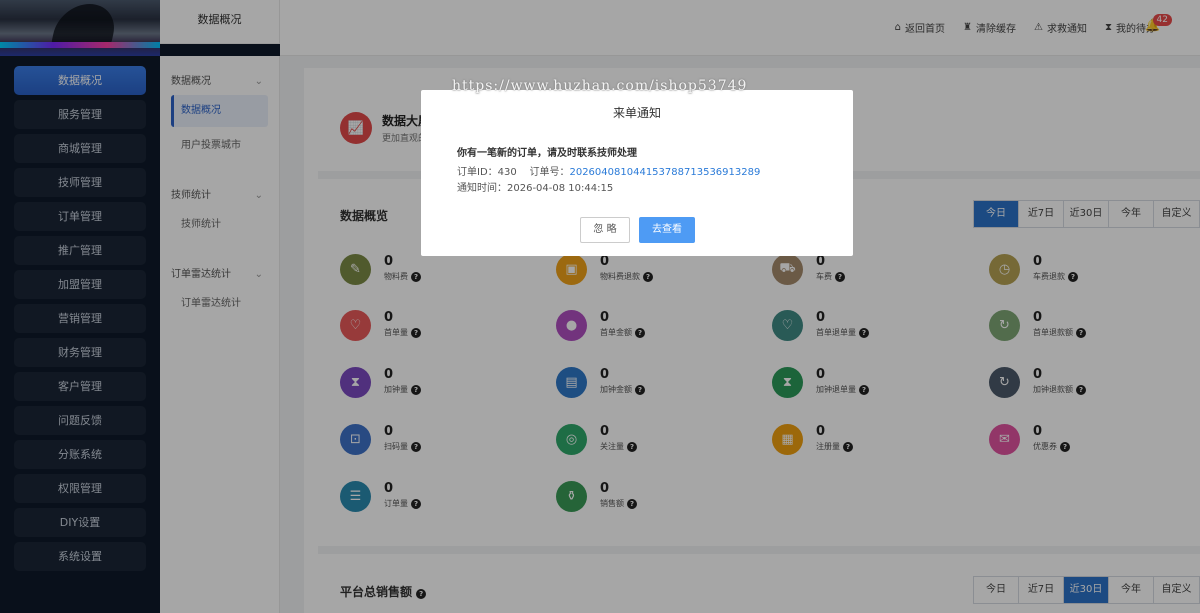 The height and width of the screenshot is (613, 1200). Describe the element at coordinates (560, 188) in the screenshot. I see `time-value: 2026-04-08 10:44:15` at that location.